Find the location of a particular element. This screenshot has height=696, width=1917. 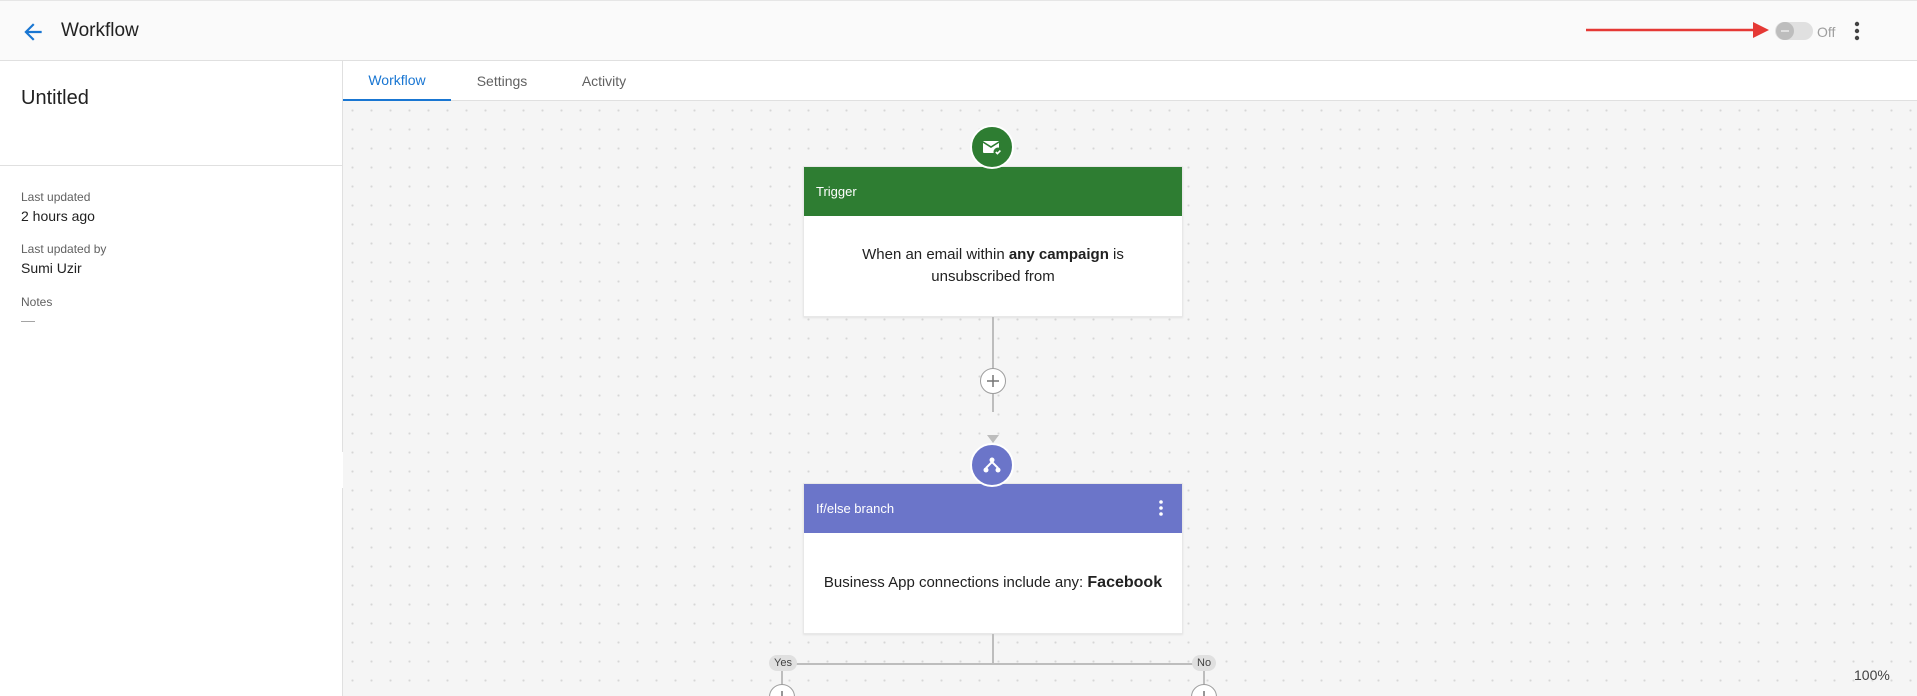

back-button is located at coordinates (33, 32).